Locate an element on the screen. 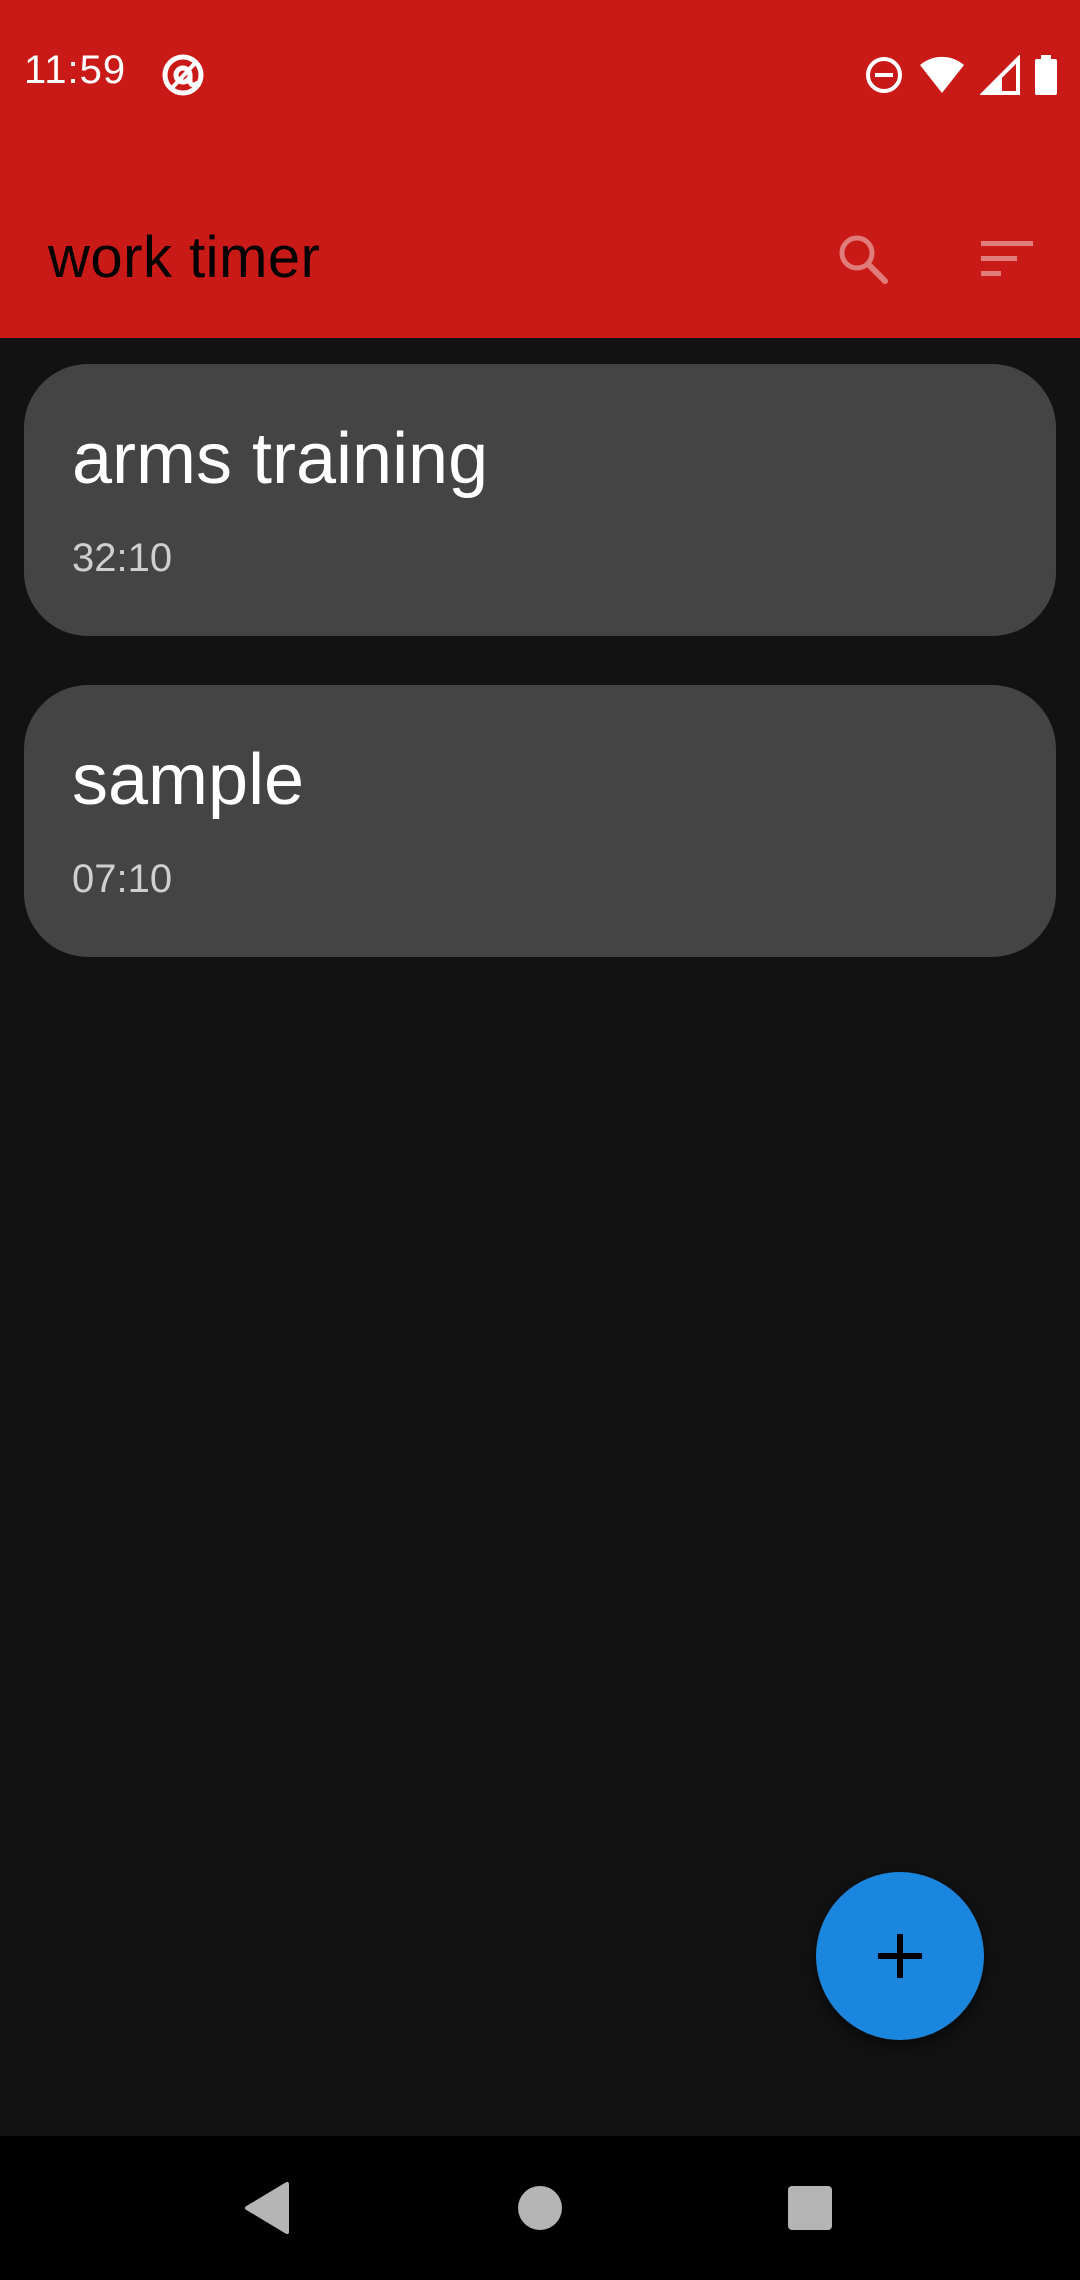 This screenshot has height=2280, width=1080. navigation-bar is located at coordinates (540, 2208).